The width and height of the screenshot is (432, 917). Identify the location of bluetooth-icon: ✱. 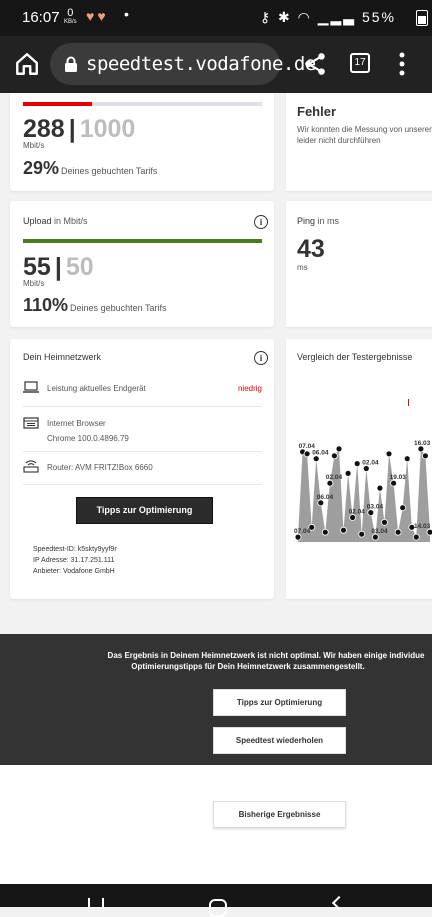
(285, 17).